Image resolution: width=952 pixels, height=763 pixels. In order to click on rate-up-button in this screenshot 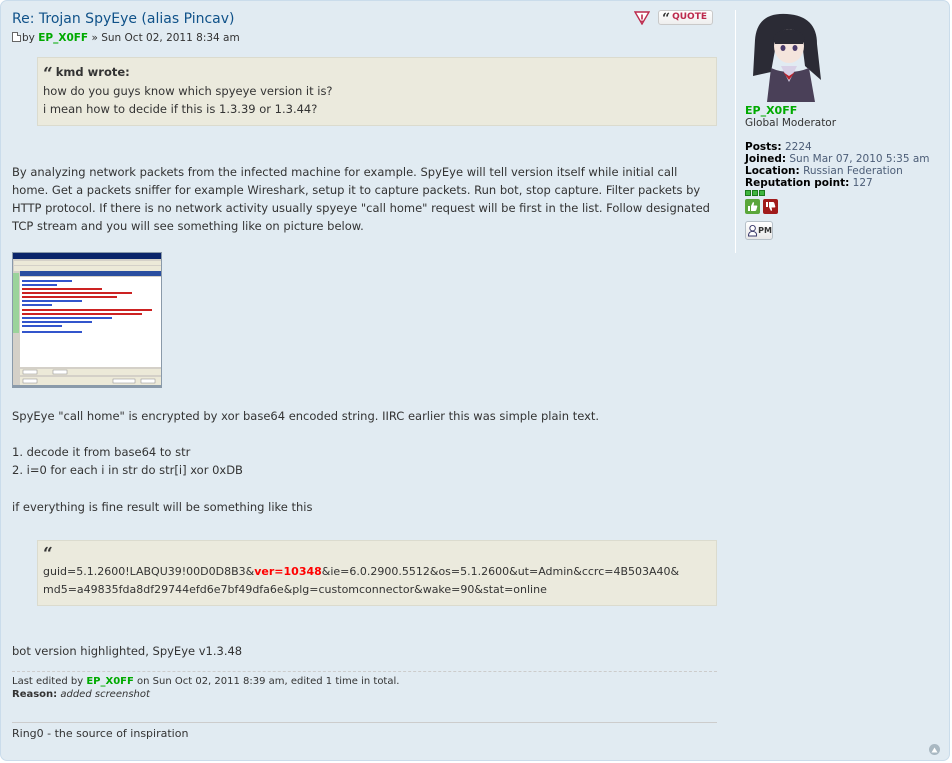, I will do `click(752, 206)`.